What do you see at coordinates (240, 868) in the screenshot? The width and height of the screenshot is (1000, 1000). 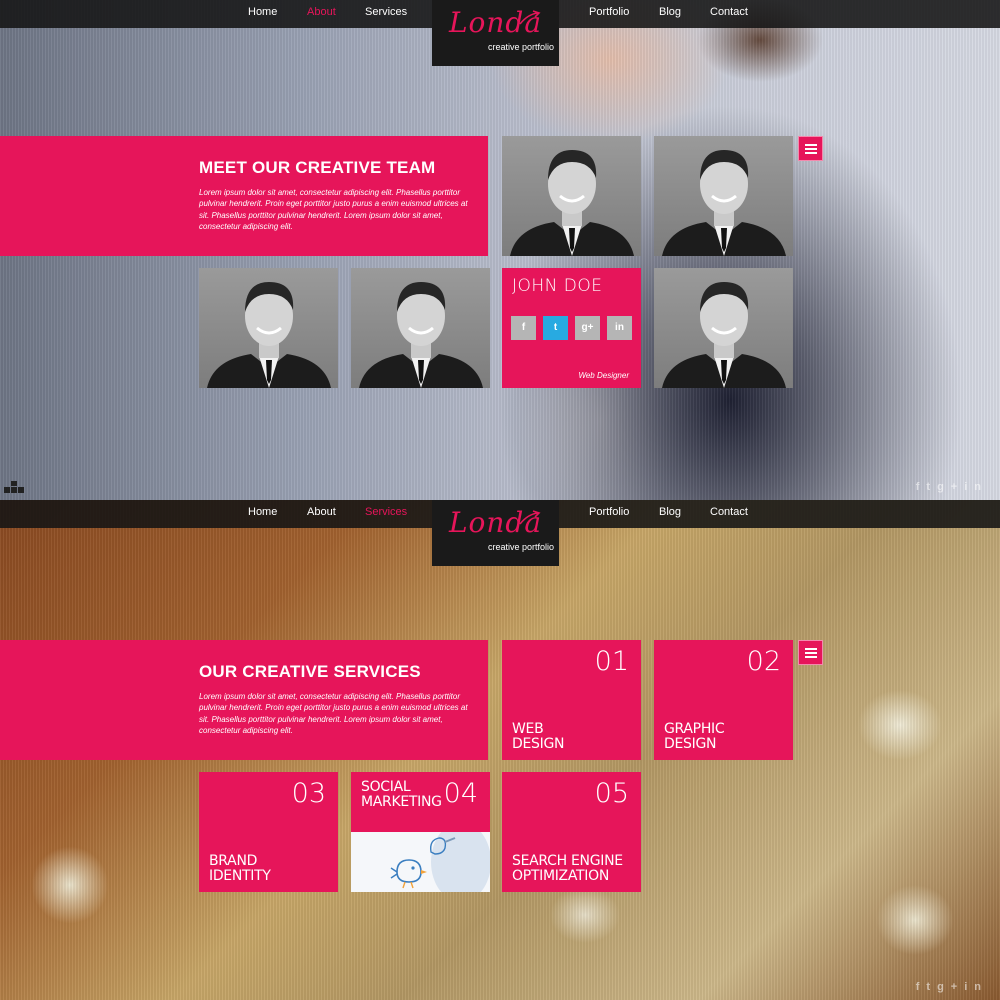 I see `service-title: BRAND IDENTITY` at bounding box center [240, 868].